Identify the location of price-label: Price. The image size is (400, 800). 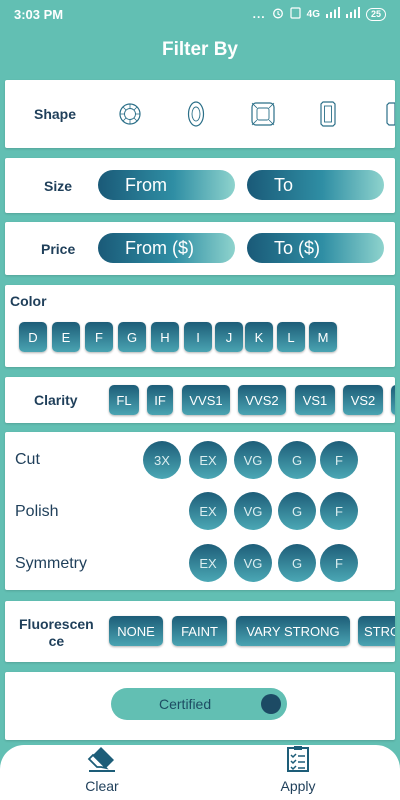
(58, 249).